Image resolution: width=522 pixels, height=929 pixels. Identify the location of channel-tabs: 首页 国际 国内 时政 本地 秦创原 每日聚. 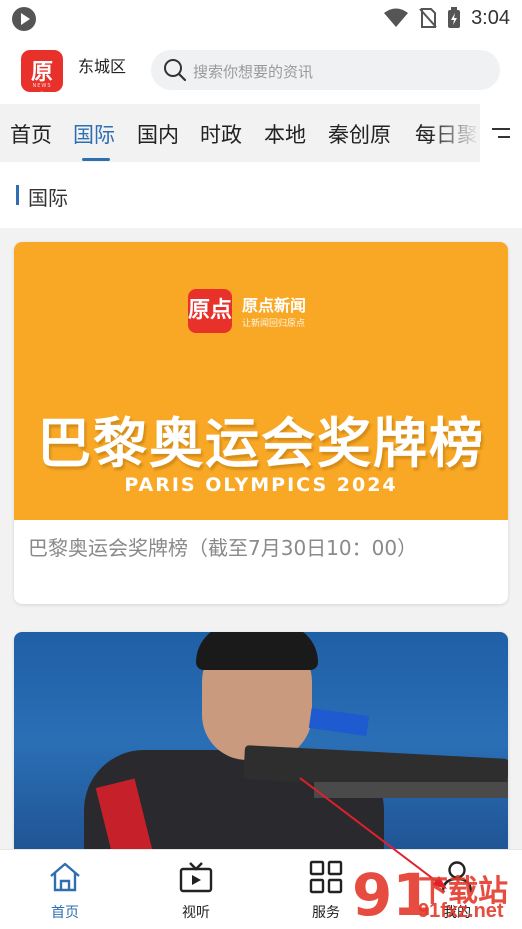
(261, 133).